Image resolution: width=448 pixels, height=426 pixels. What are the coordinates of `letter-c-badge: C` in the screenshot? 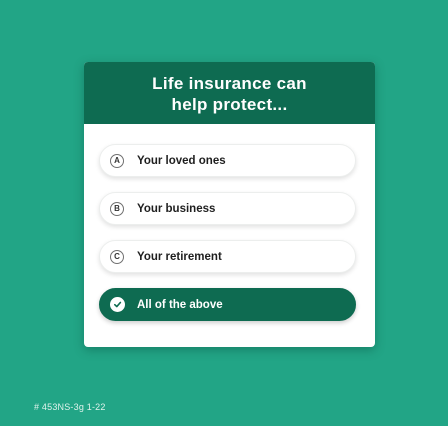 It's located at (117, 256).